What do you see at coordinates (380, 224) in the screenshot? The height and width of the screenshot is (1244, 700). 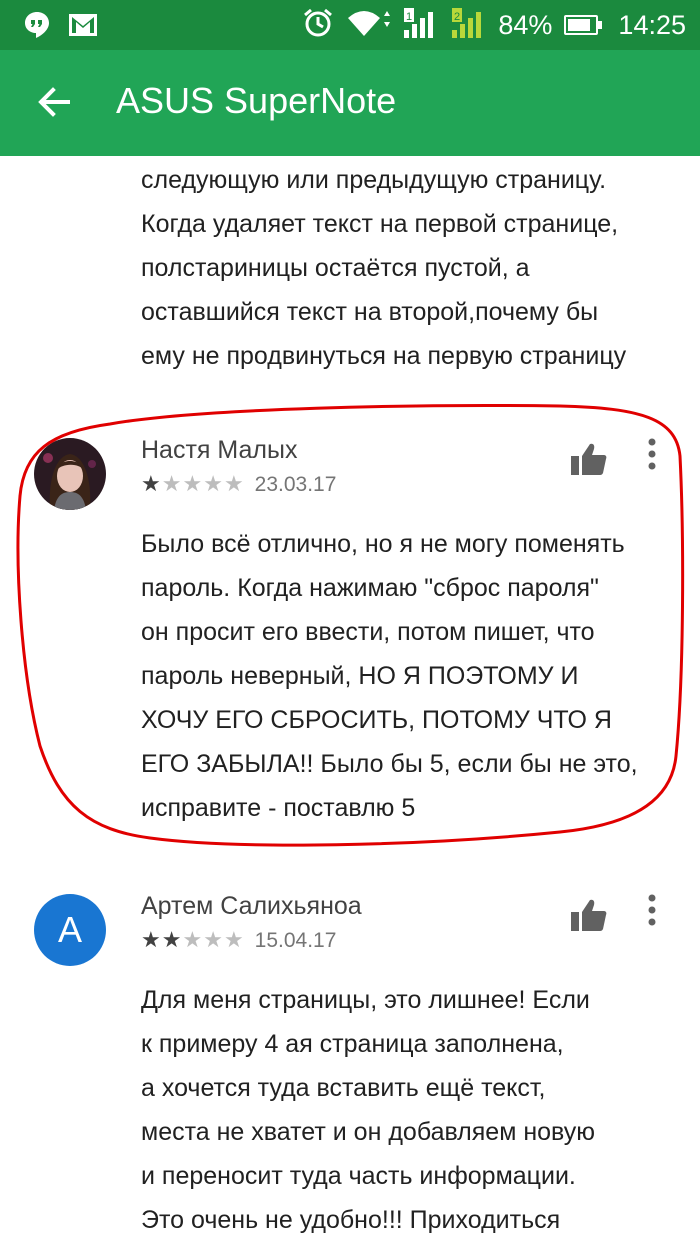 I see `review-line: Когда удаляет текст на первой странице,` at bounding box center [380, 224].